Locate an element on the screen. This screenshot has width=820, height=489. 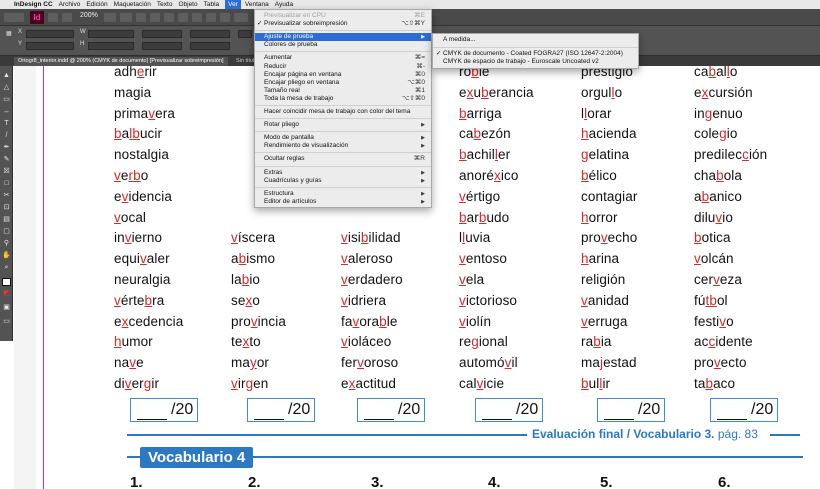
worksheet-word: abanico is located at coordinates (718, 196).